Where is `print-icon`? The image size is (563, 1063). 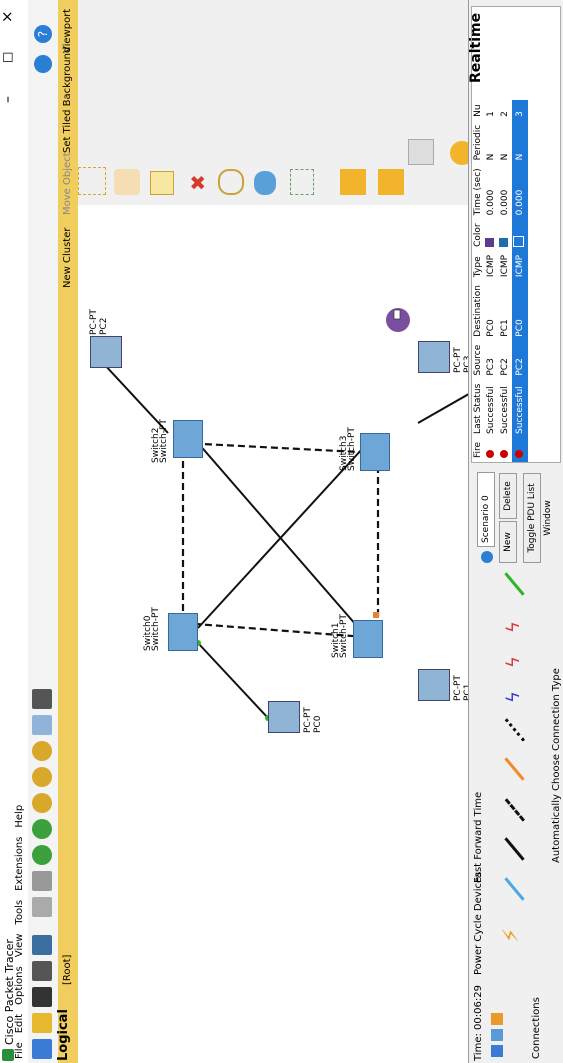
print-icon is located at coordinates (42, 971).